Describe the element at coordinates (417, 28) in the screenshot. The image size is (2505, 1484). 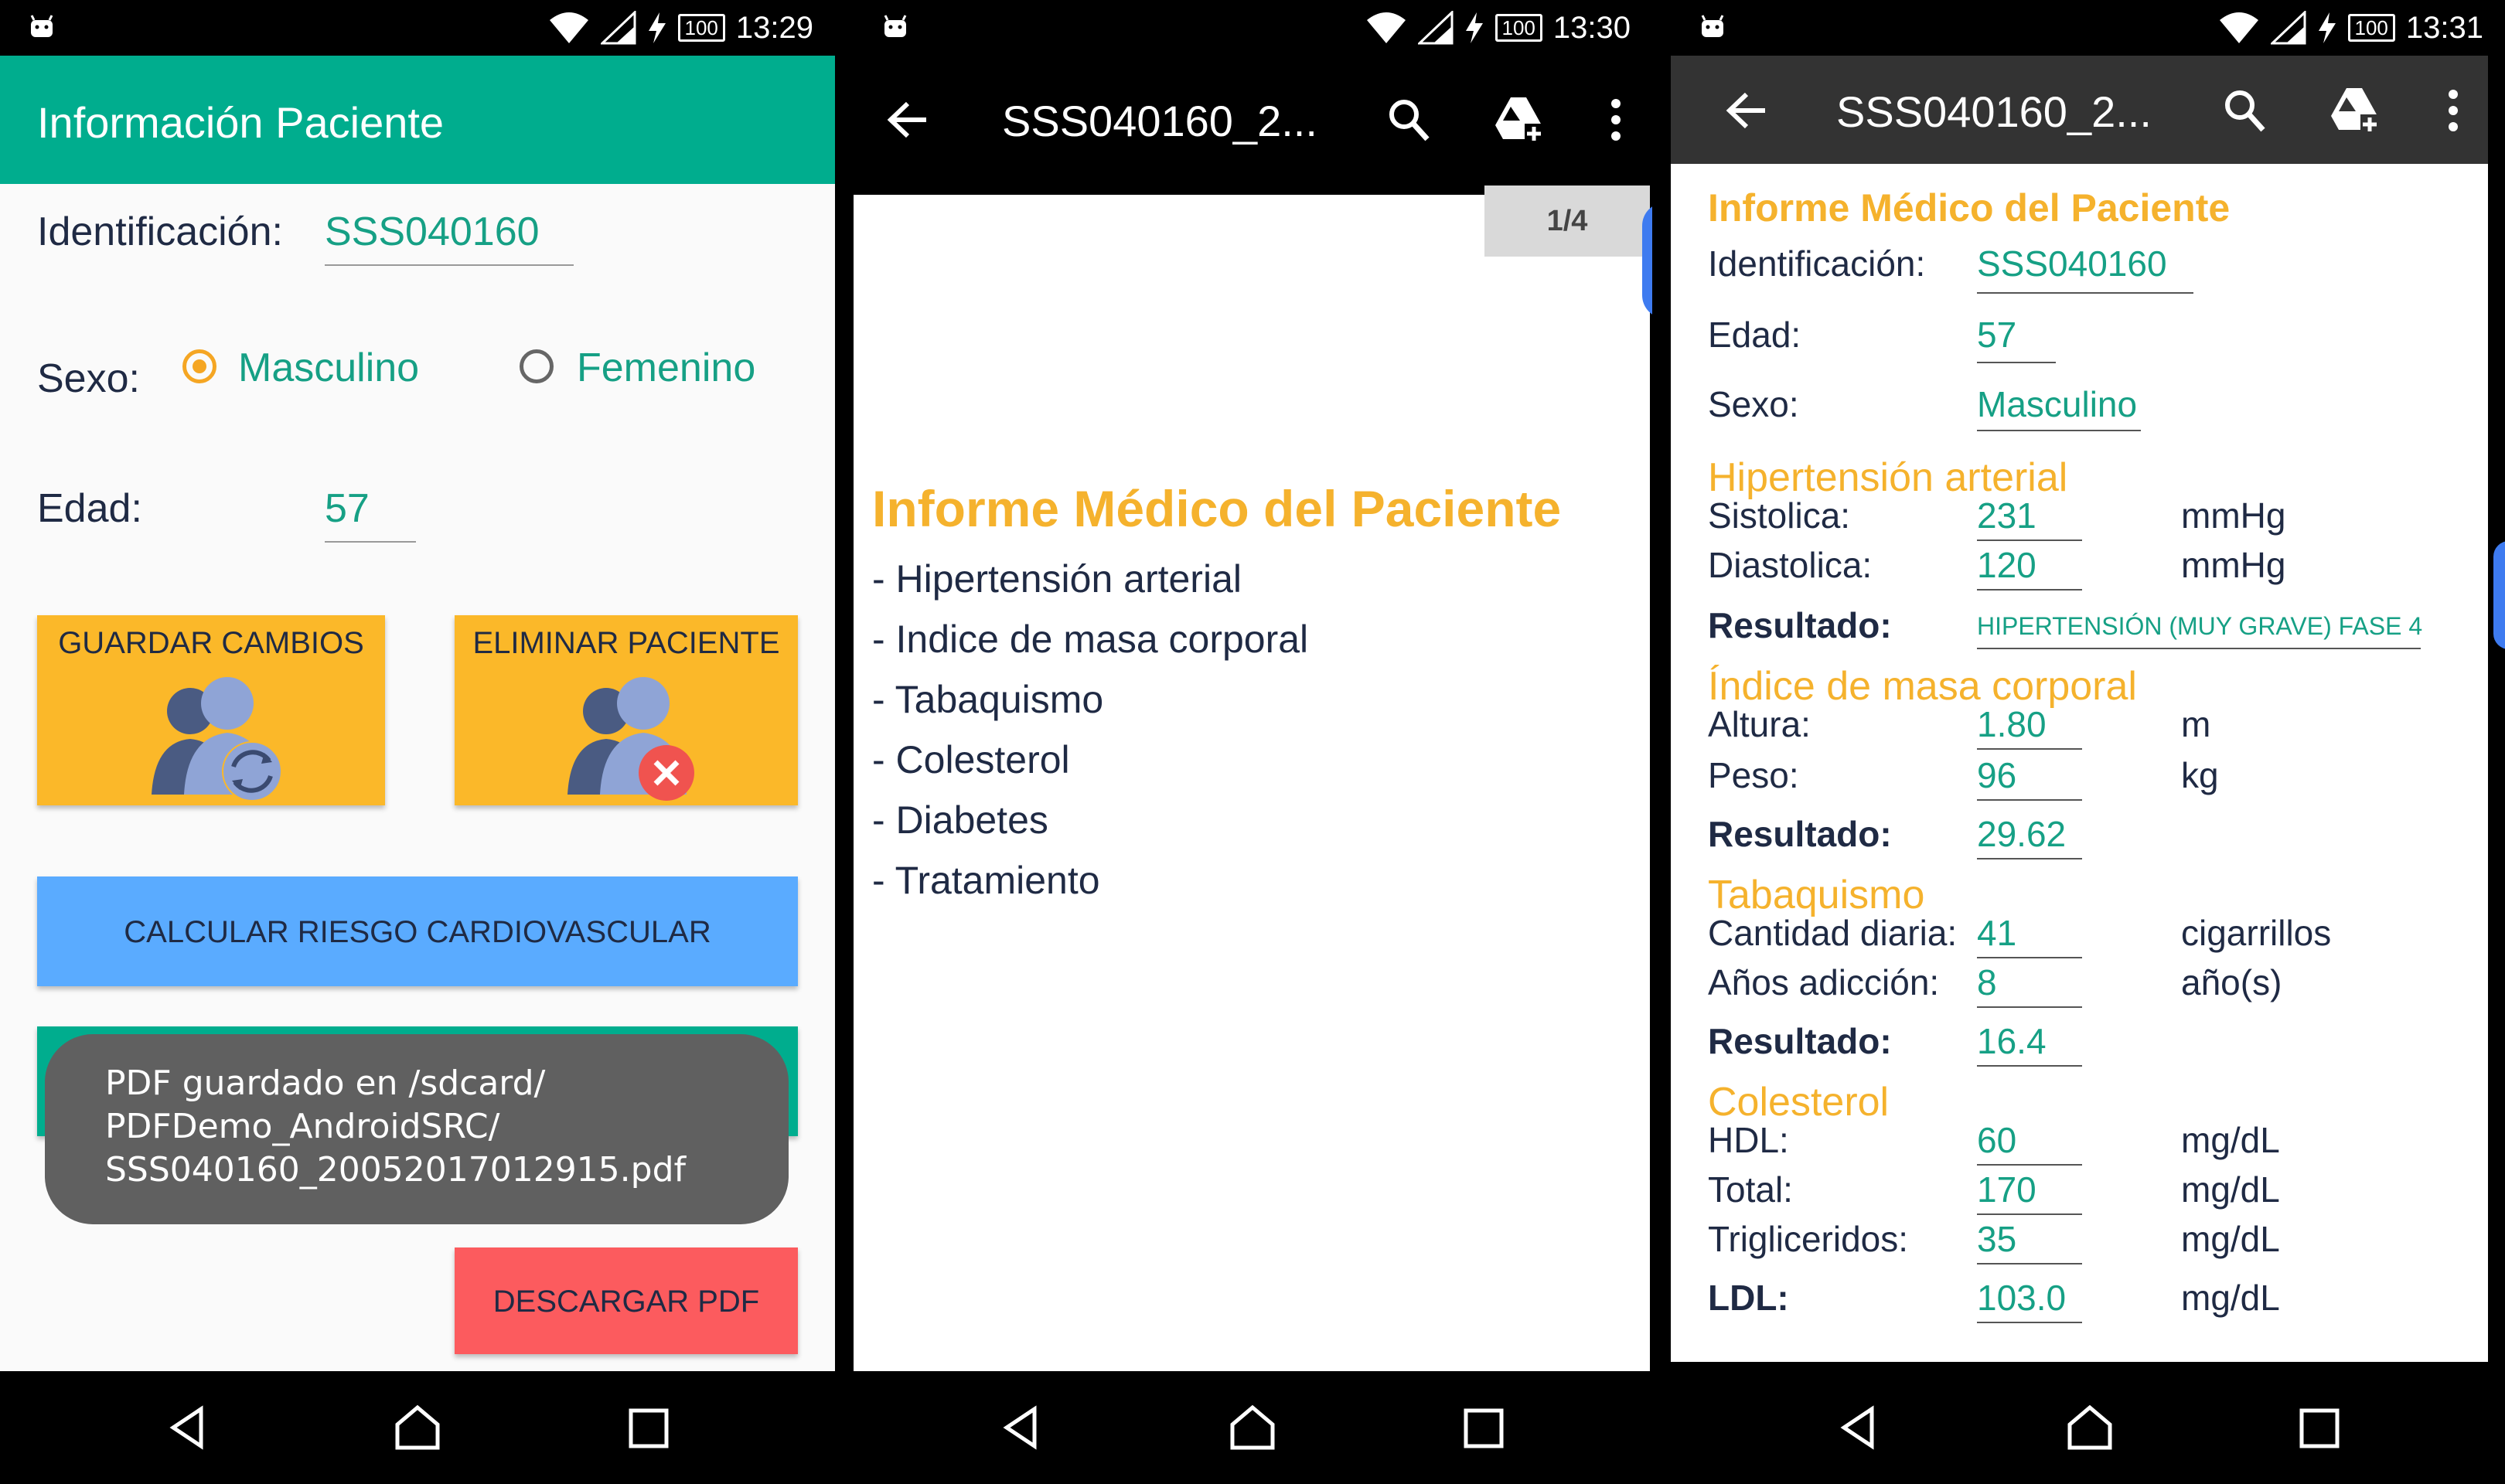
I see `status-bar: 100 13:29` at that location.